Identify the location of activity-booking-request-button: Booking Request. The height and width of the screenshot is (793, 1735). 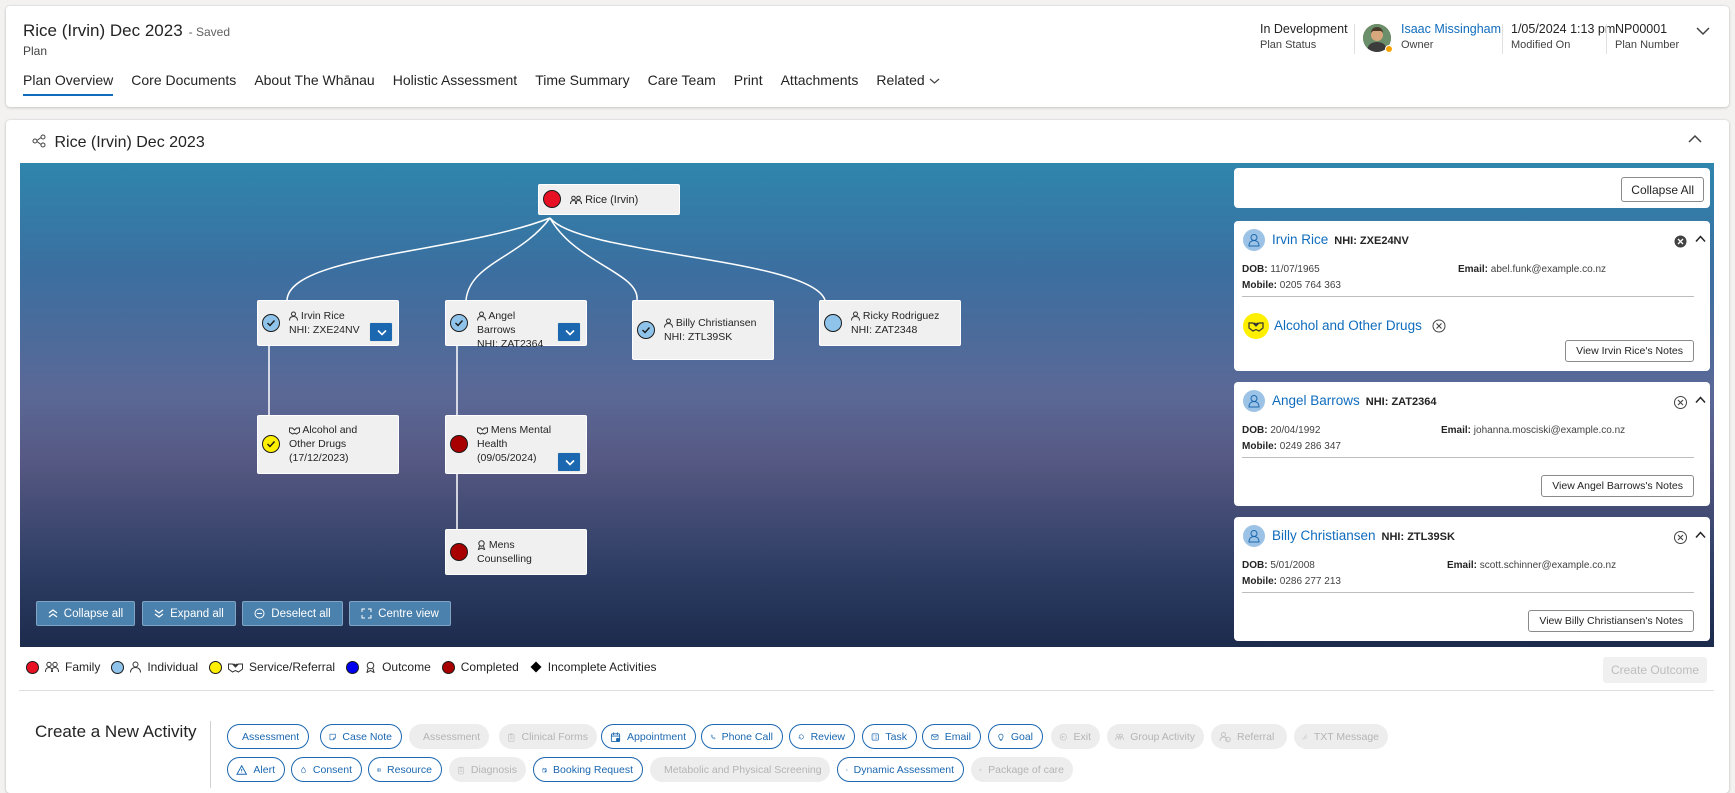
(588, 769).